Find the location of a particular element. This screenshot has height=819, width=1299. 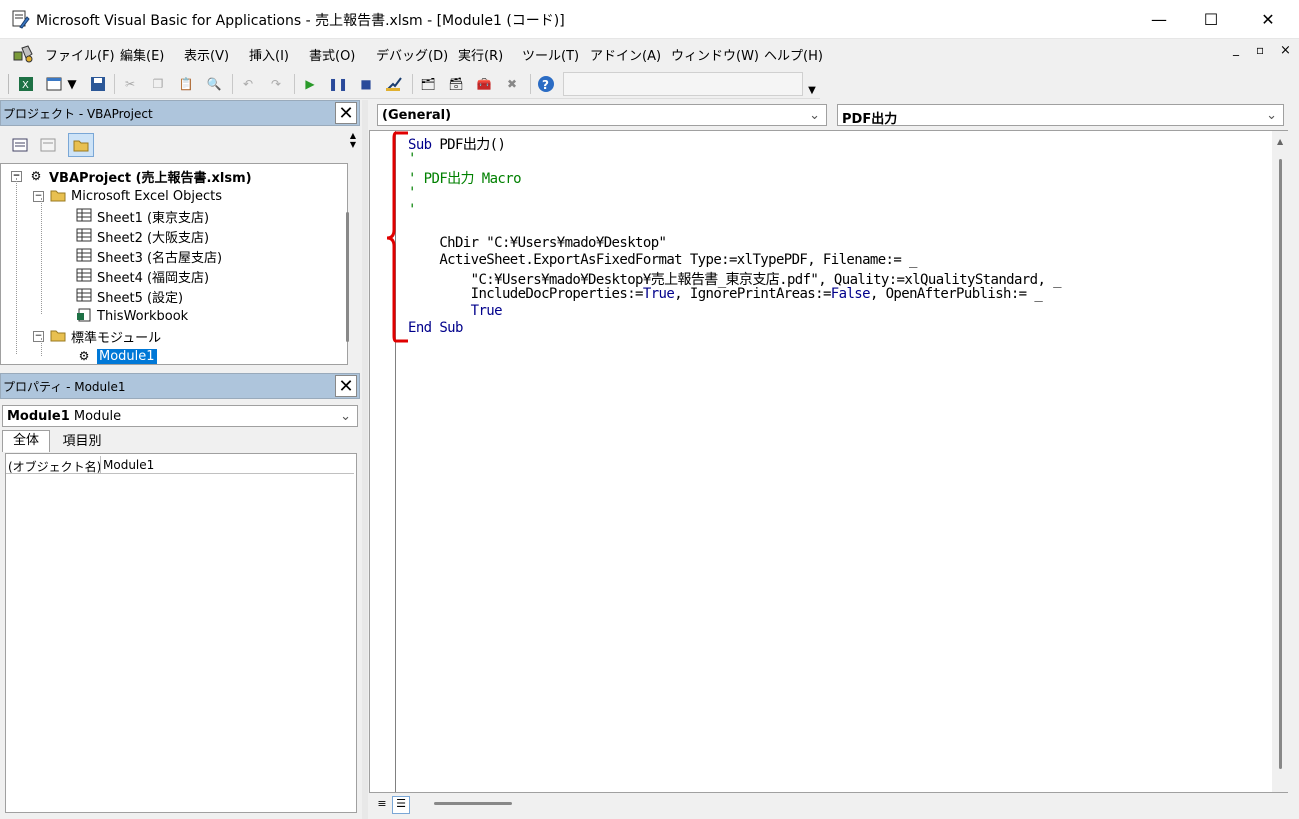

cut-icon: ✂ is located at coordinates (130, 84).